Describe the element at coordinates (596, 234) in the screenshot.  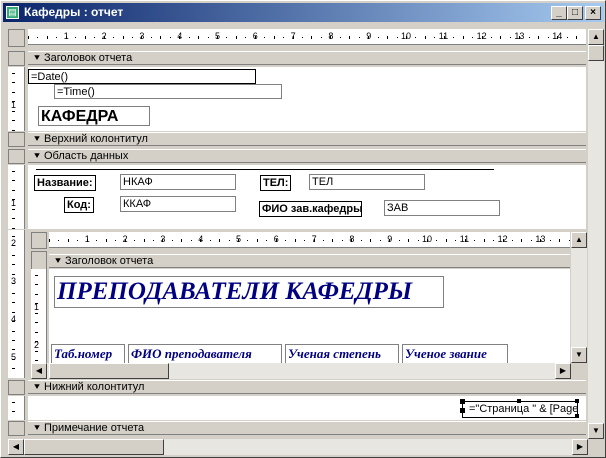
I see `vertical-scroll-track` at that location.